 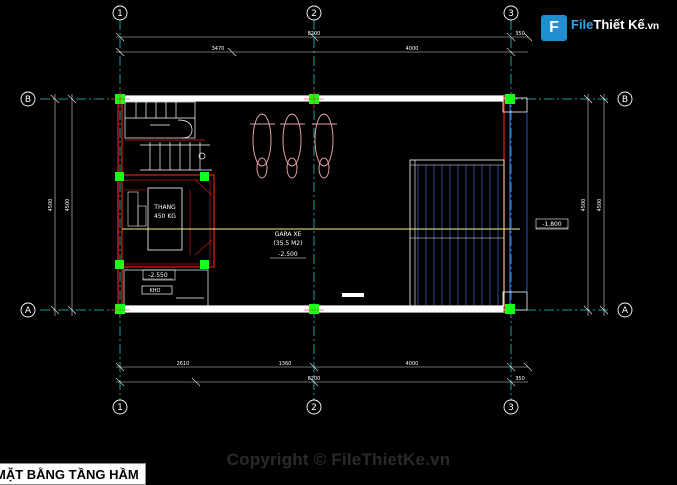 I want to click on right-level-label: -1.800, so click(x=552, y=224).